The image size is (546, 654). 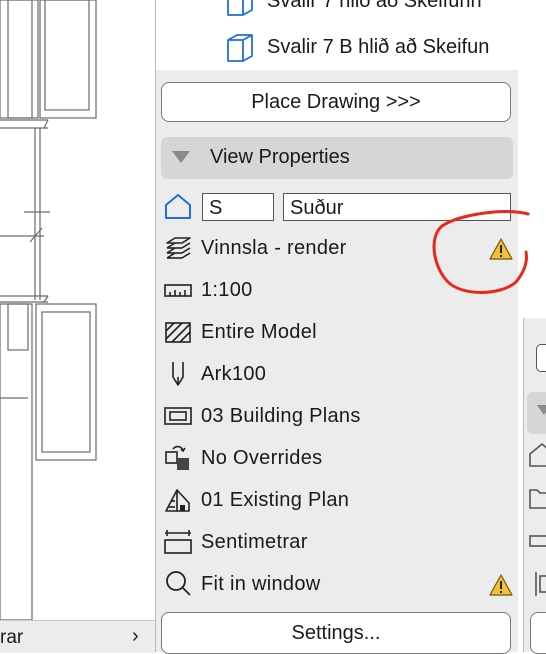 What do you see at coordinates (261, 584) in the screenshot?
I see `zoom-label: Fit in window` at bounding box center [261, 584].